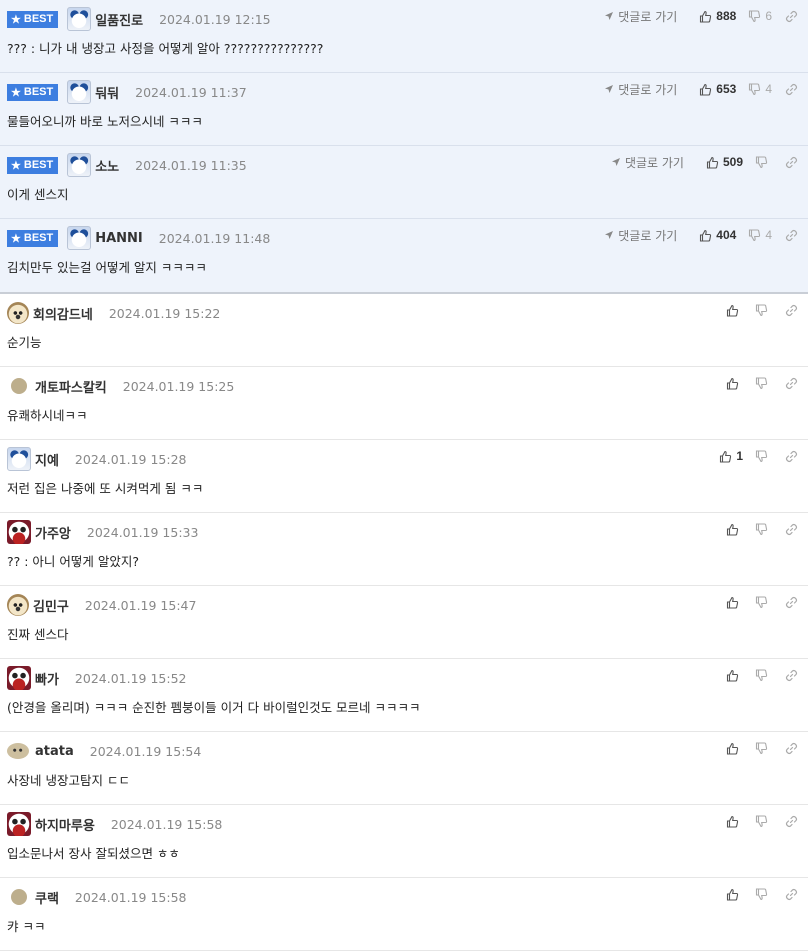 The width and height of the screenshot is (808, 951). Describe the element at coordinates (107, 267) in the screenshot. I see `comment-text: 김치만두 있는걸 어떻게 알지 ㅋㅋㅋㅋ` at that location.